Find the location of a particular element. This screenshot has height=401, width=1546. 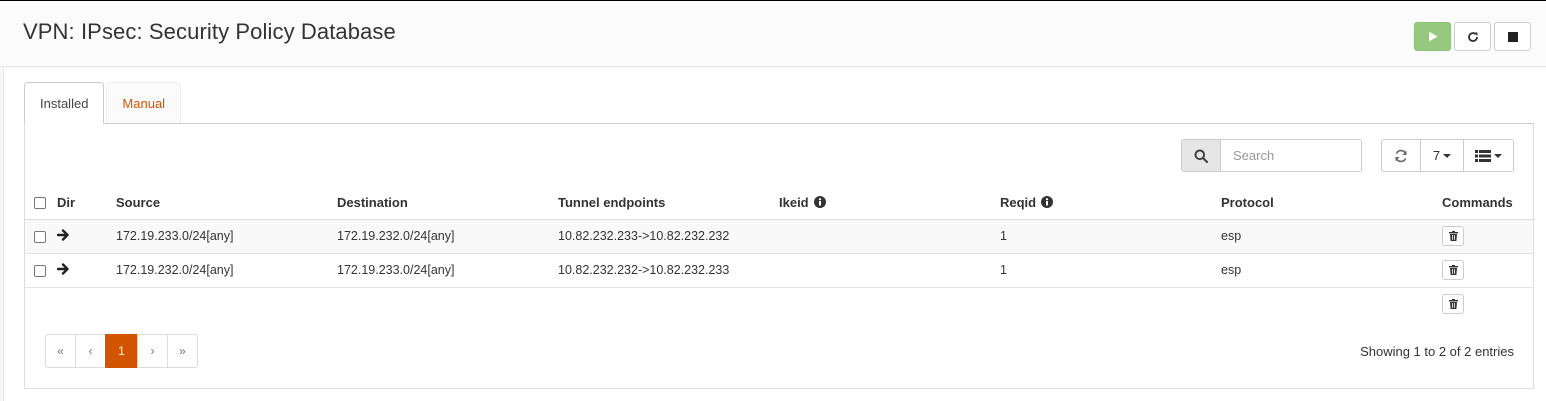

footer-spacer is located at coordinates (733, 304).